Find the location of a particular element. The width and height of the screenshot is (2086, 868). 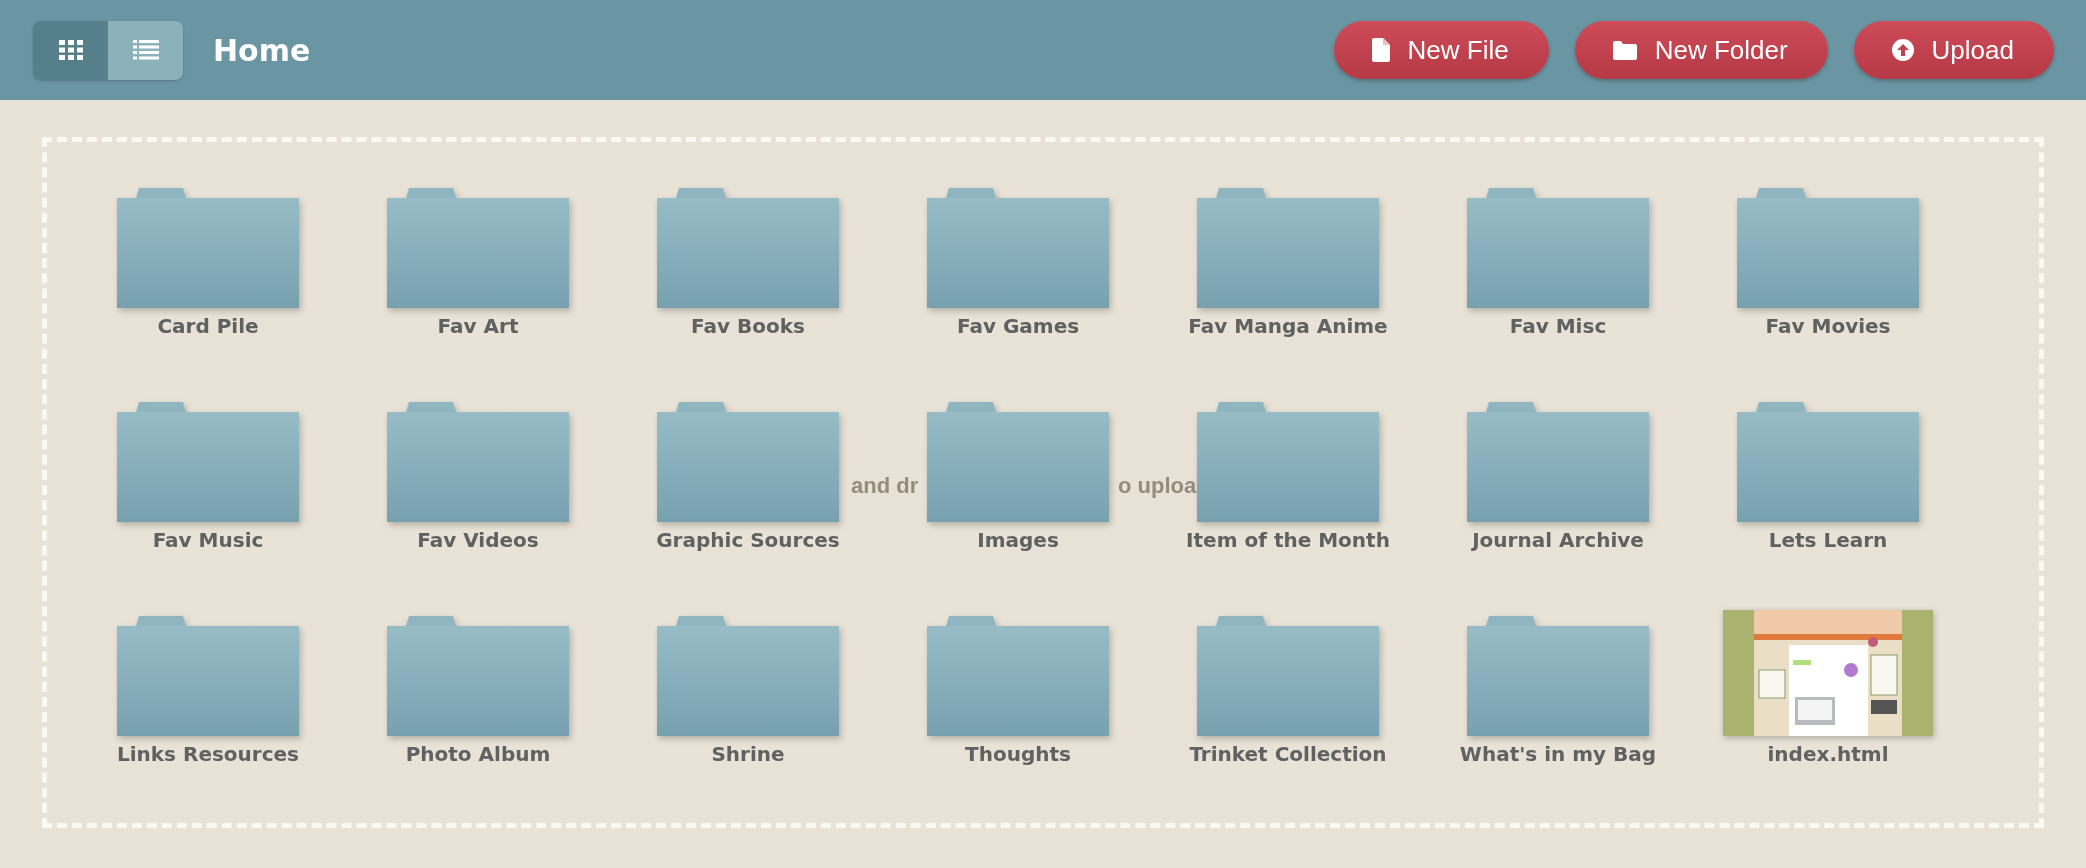

folder-name: Card Pile is located at coordinates (208, 326).